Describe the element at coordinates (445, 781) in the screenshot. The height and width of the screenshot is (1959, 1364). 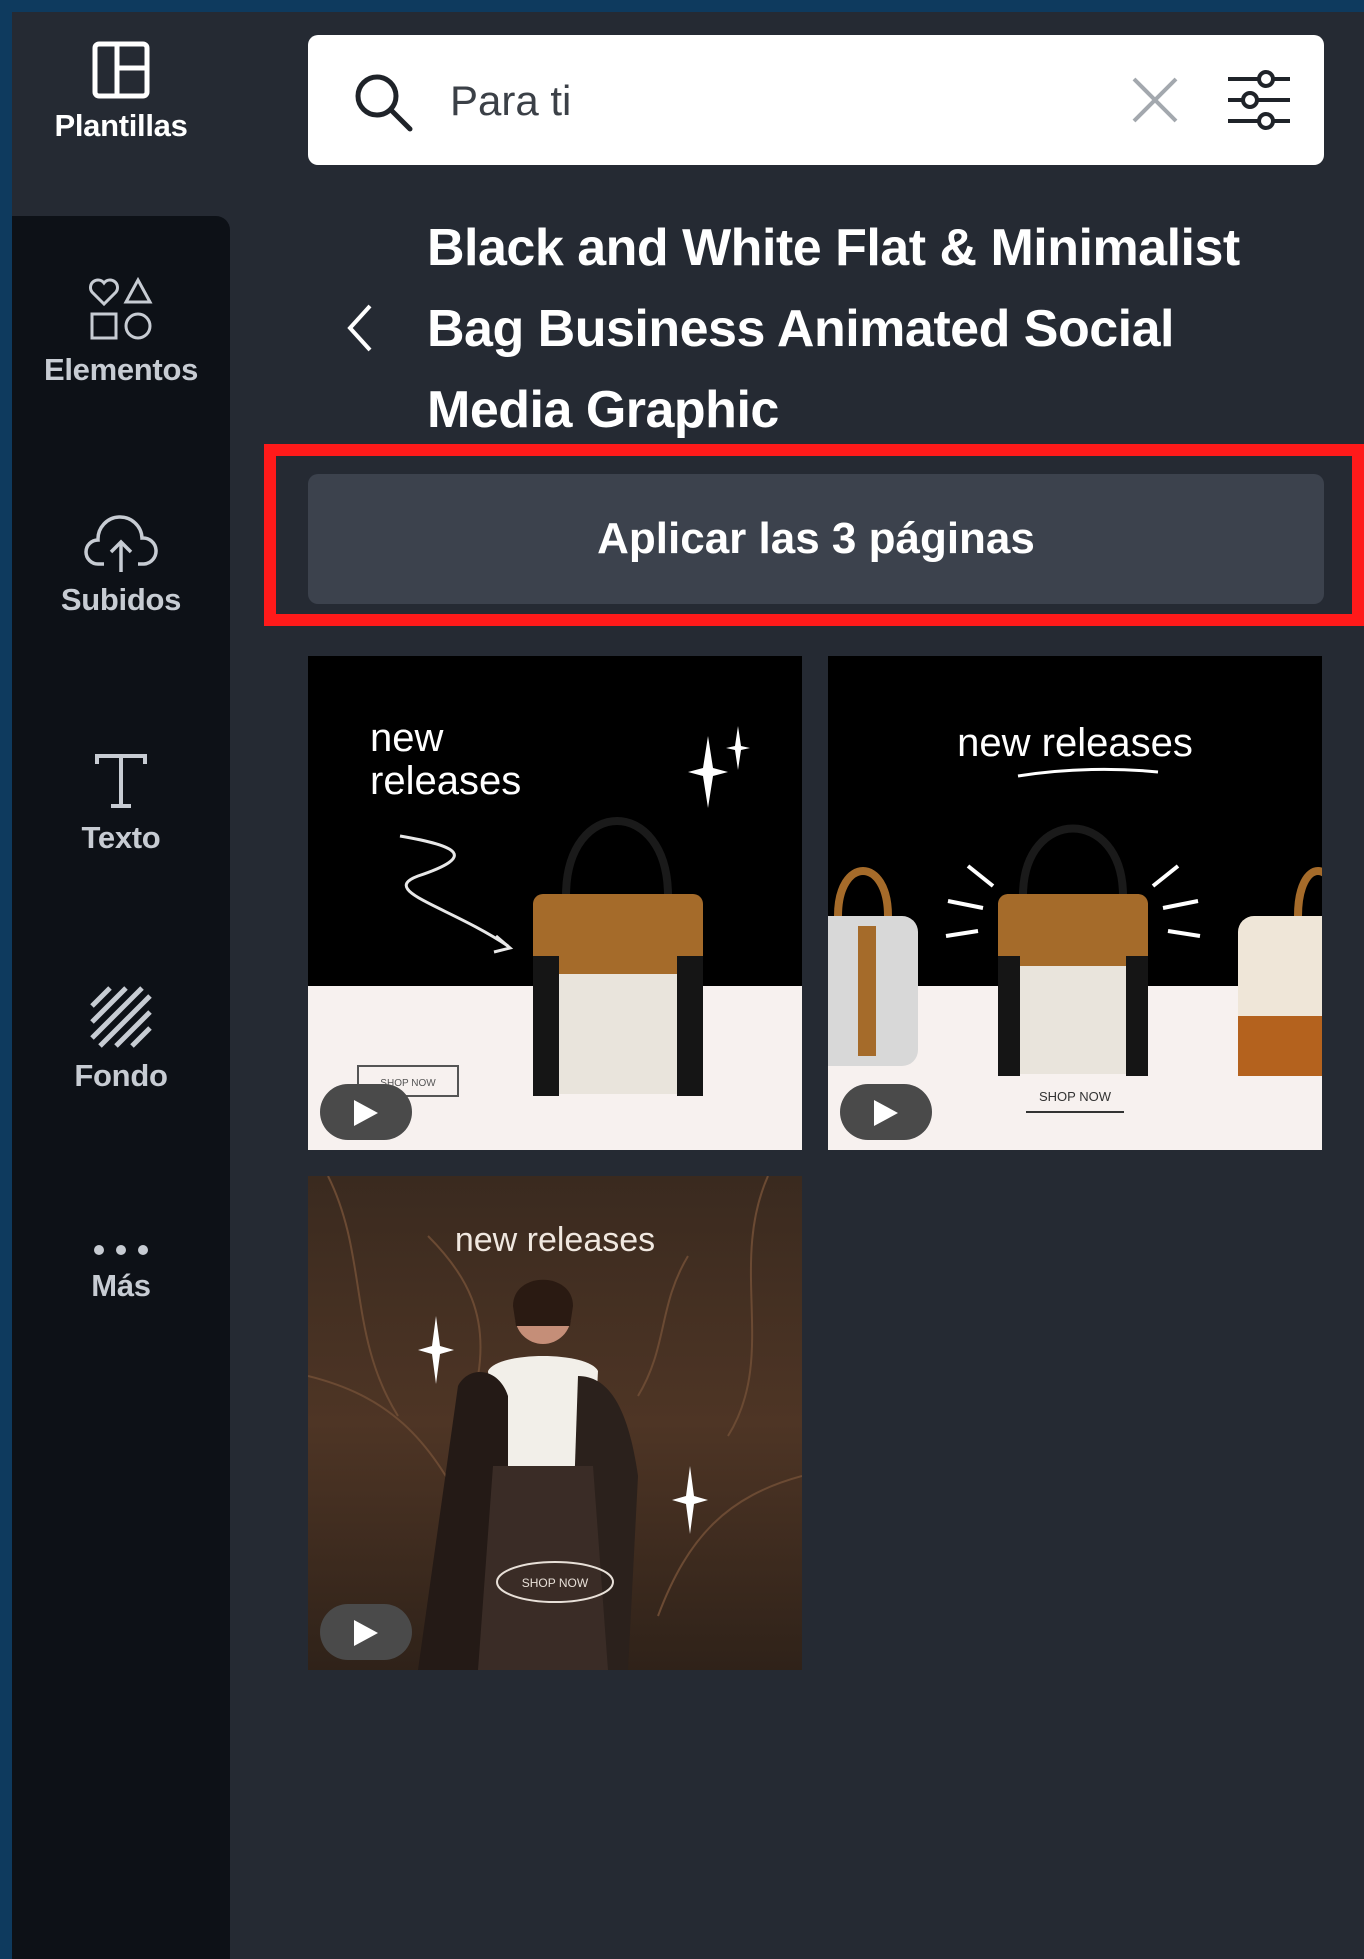
I see `thumbnail-heading: releases` at that location.